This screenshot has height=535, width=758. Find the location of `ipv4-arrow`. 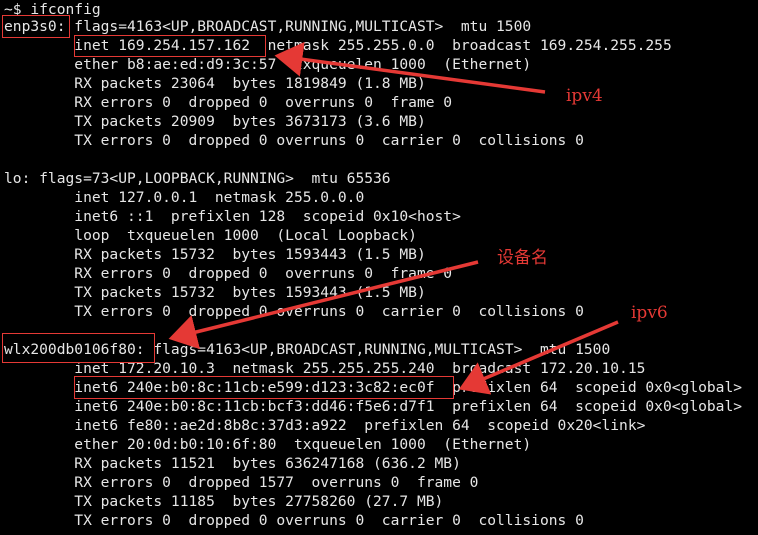

ipv4-arrow is located at coordinates (410, 67).